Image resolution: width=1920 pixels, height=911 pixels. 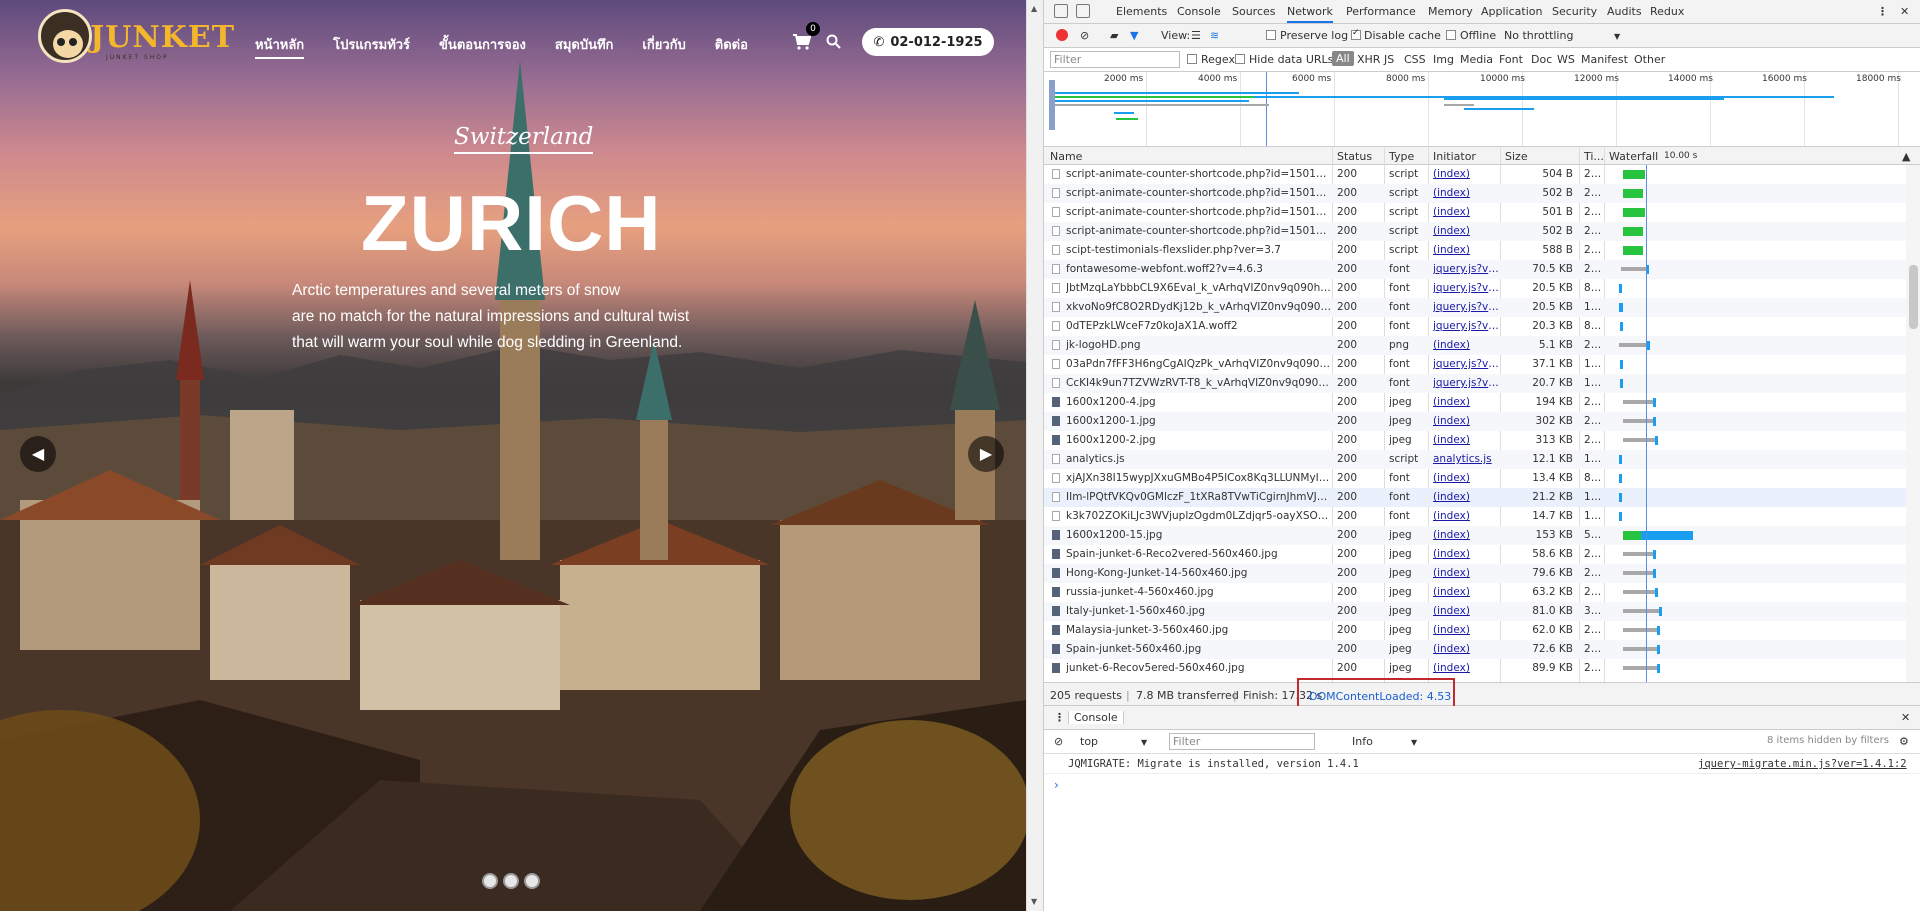 What do you see at coordinates (584, 46) in the screenshot?
I see `nav-journal: สมุดบันทึก` at bounding box center [584, 46].